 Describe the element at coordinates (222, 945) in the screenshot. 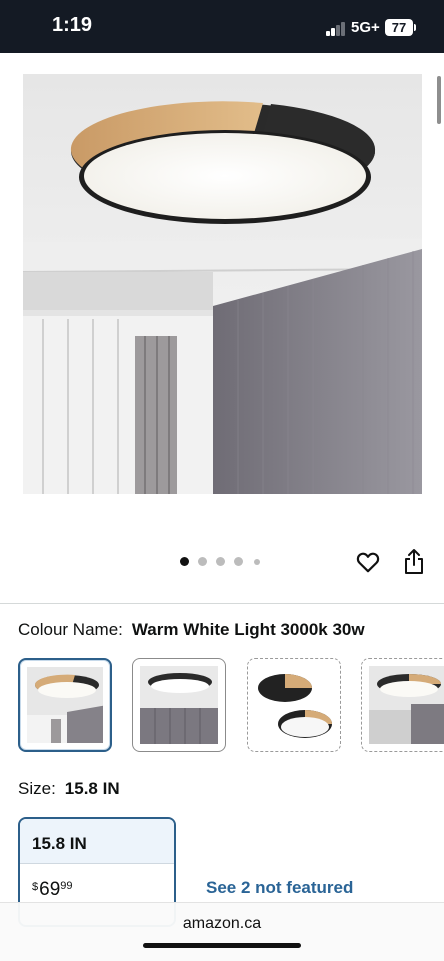

I see `home-indicator` at that location.